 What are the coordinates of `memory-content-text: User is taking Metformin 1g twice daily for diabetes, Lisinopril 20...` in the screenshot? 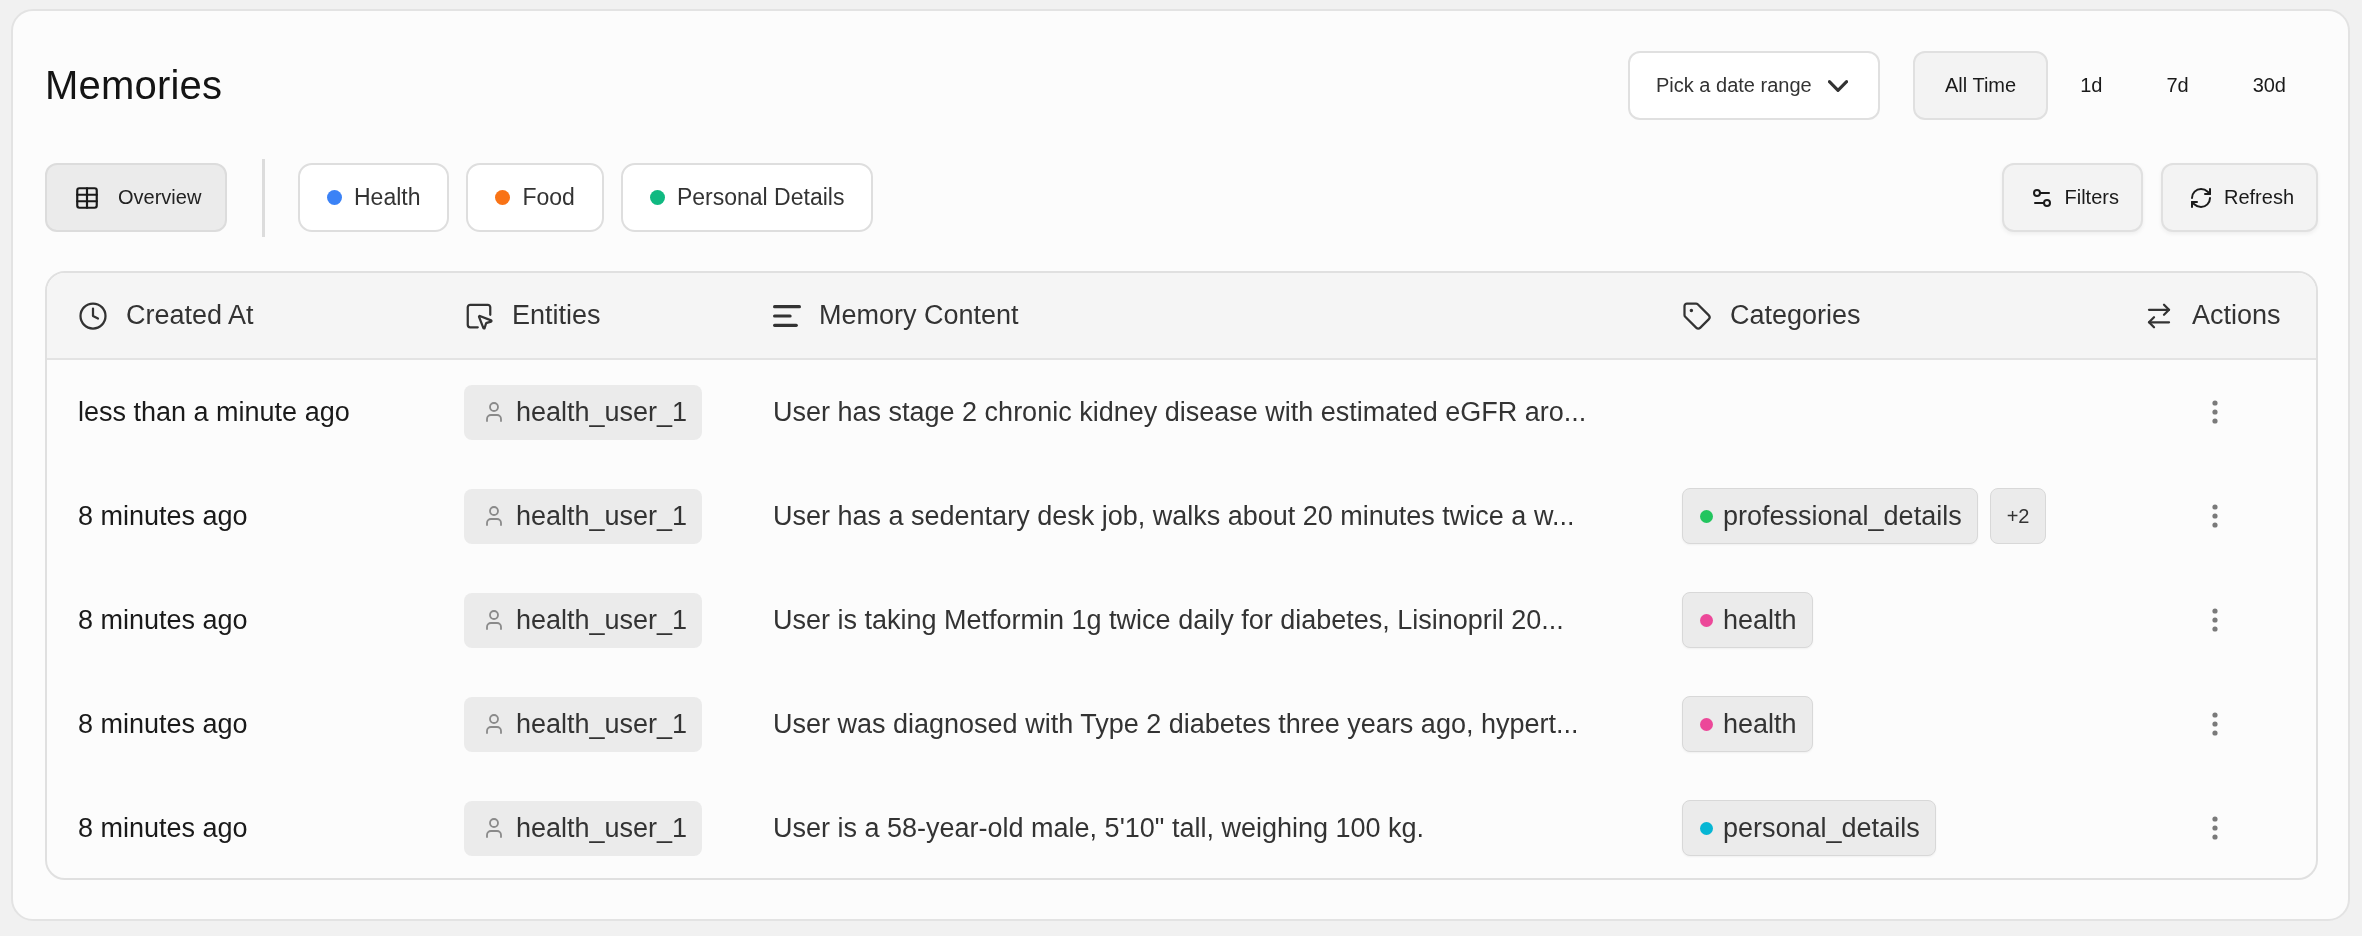 It's located at (1168, 620).